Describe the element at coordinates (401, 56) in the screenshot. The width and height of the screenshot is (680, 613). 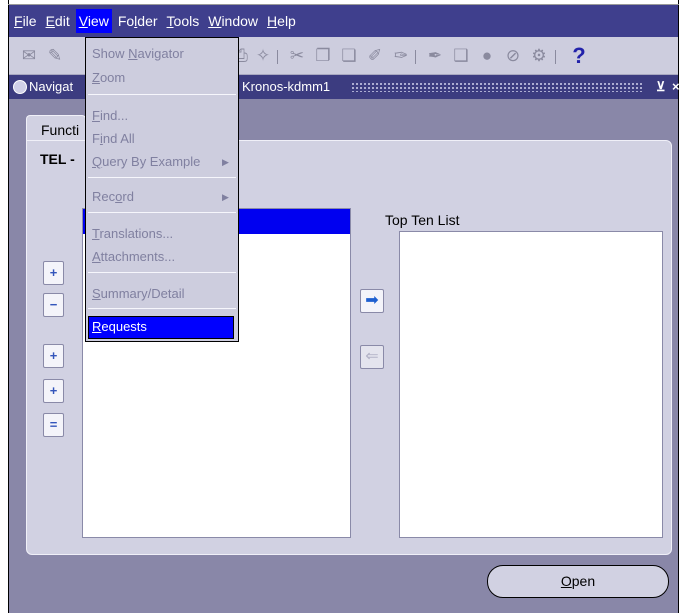
I see `edit-icon: ✑` at that location.